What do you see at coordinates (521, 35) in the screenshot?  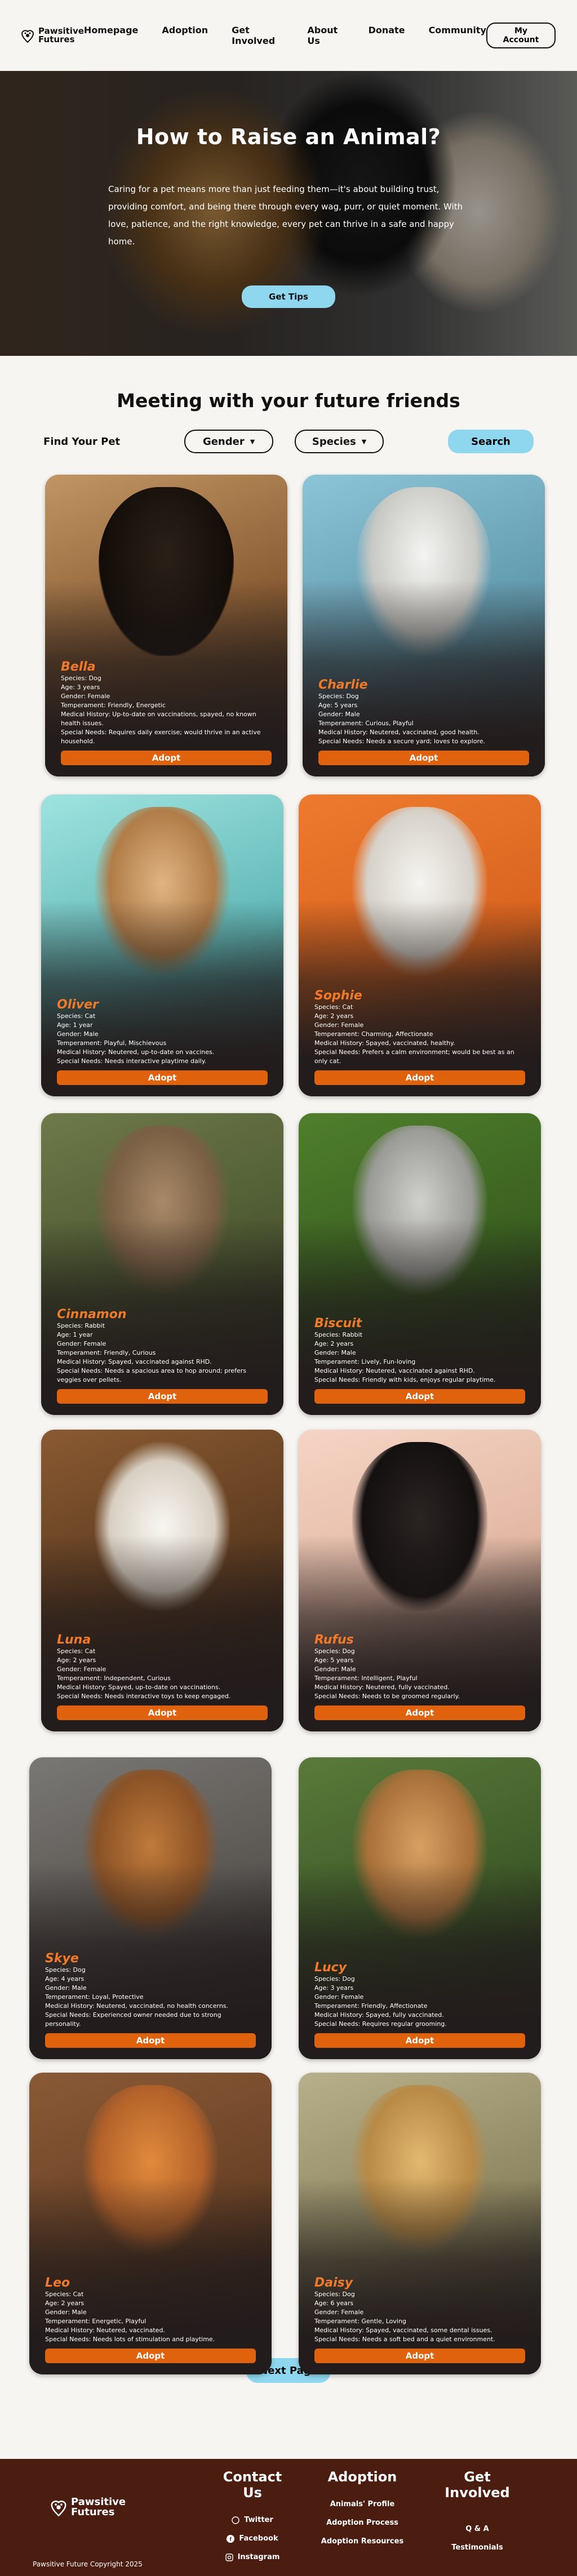 I see `my-account-button: My Account` at bounding box center [521, 35].